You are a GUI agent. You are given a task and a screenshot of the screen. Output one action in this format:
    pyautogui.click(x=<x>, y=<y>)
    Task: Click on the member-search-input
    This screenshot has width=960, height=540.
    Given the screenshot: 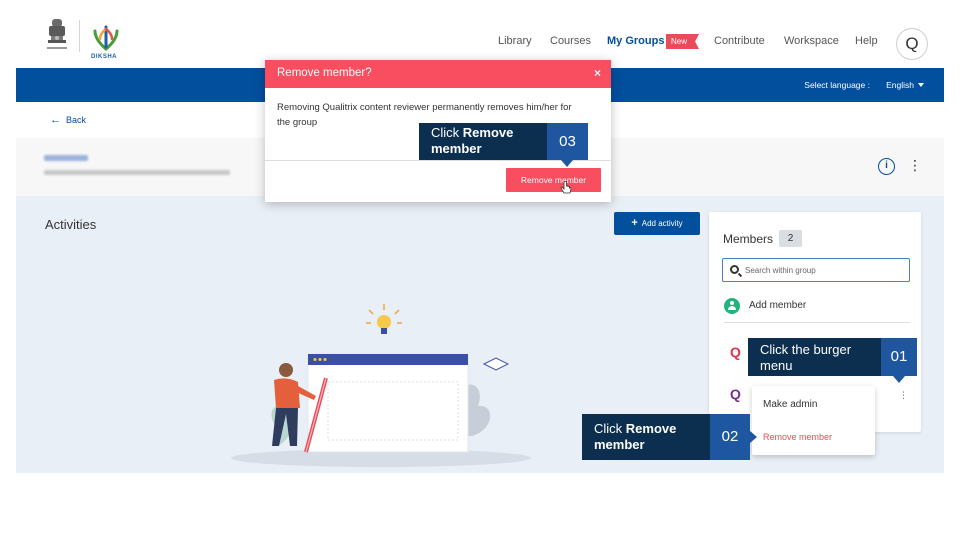 What is the action you would take?
    pyautogui.click(x=825, y=270)
    